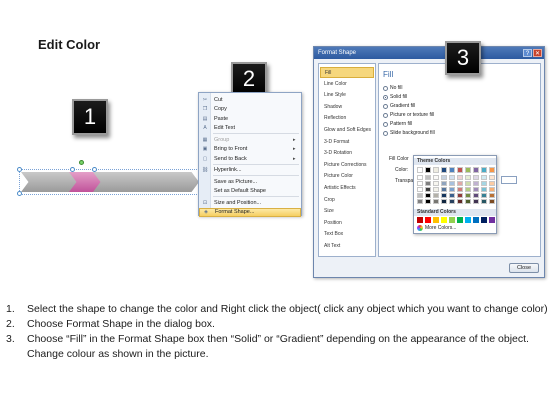 The height and width of the screenshot is (420, 560). What do you see at coordinates (347, 234) in the screenshot?
I see `nav-item-text-box: Text Box` at bounding box center [347, 234].